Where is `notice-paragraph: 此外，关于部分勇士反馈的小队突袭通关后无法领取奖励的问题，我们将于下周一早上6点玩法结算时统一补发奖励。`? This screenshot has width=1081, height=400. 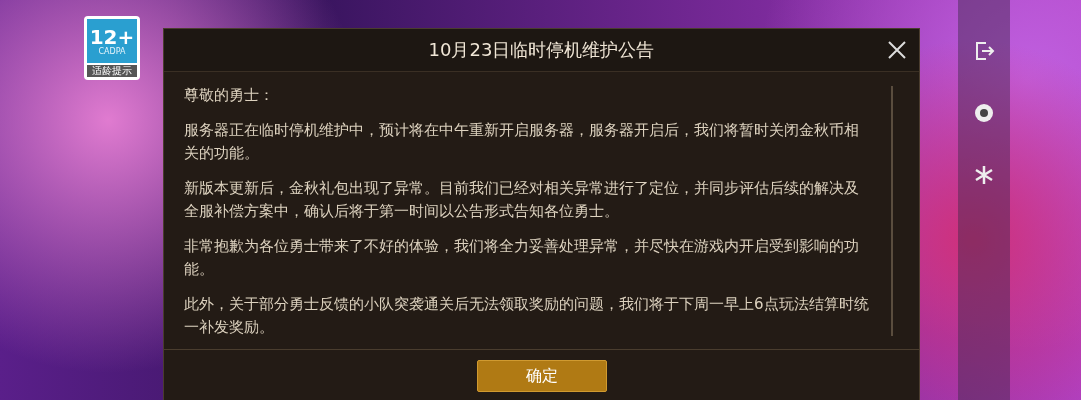
notice-paragraph: 此外，关于部分勇士反馈的小队突袭通关后无法领取奖励的问题，我们将于下周一早上6点玩法结算时统一补发奖励。 is located at coordinates (526, 316).